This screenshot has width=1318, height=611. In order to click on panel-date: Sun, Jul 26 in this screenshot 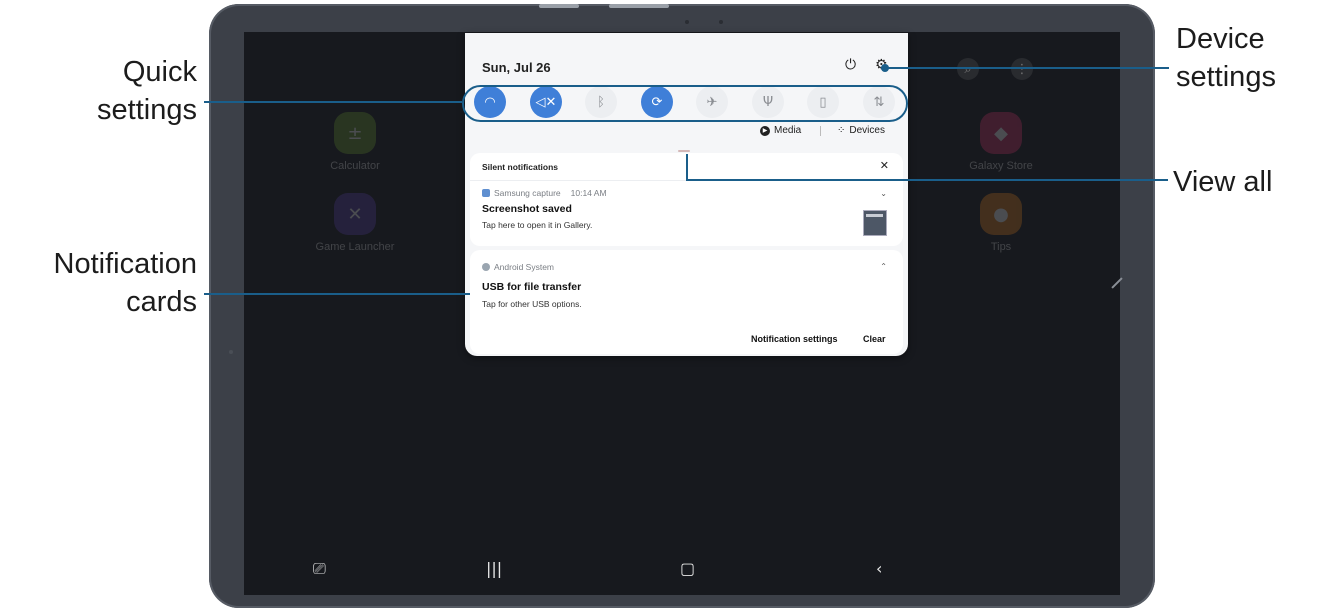, I will do `click(516, 67)`.